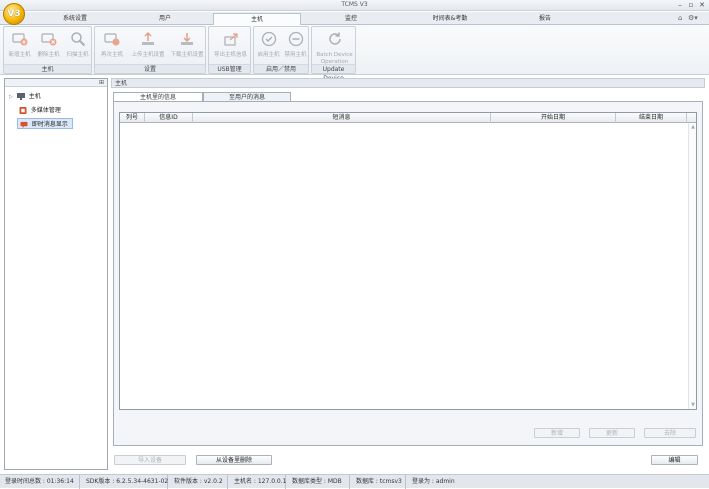 This screenshot has width=709, height=489. I want to click on group-label: 主机, so click(47, 68).